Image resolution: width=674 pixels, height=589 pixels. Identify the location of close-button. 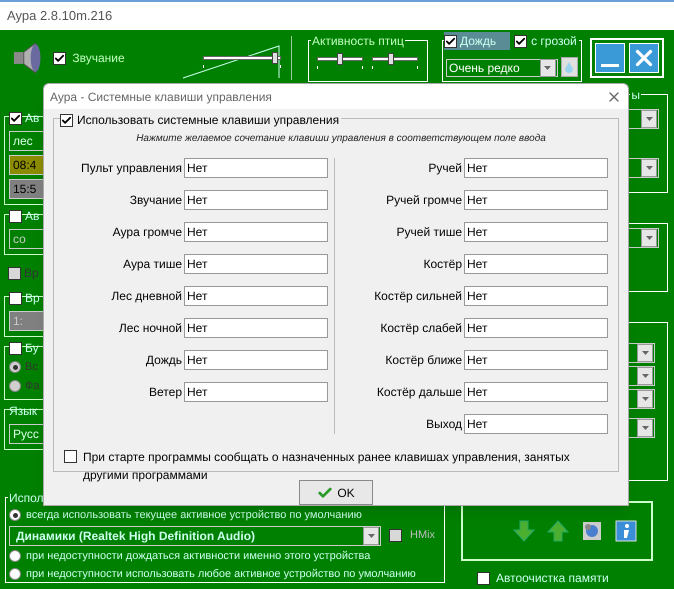
(644, 58).